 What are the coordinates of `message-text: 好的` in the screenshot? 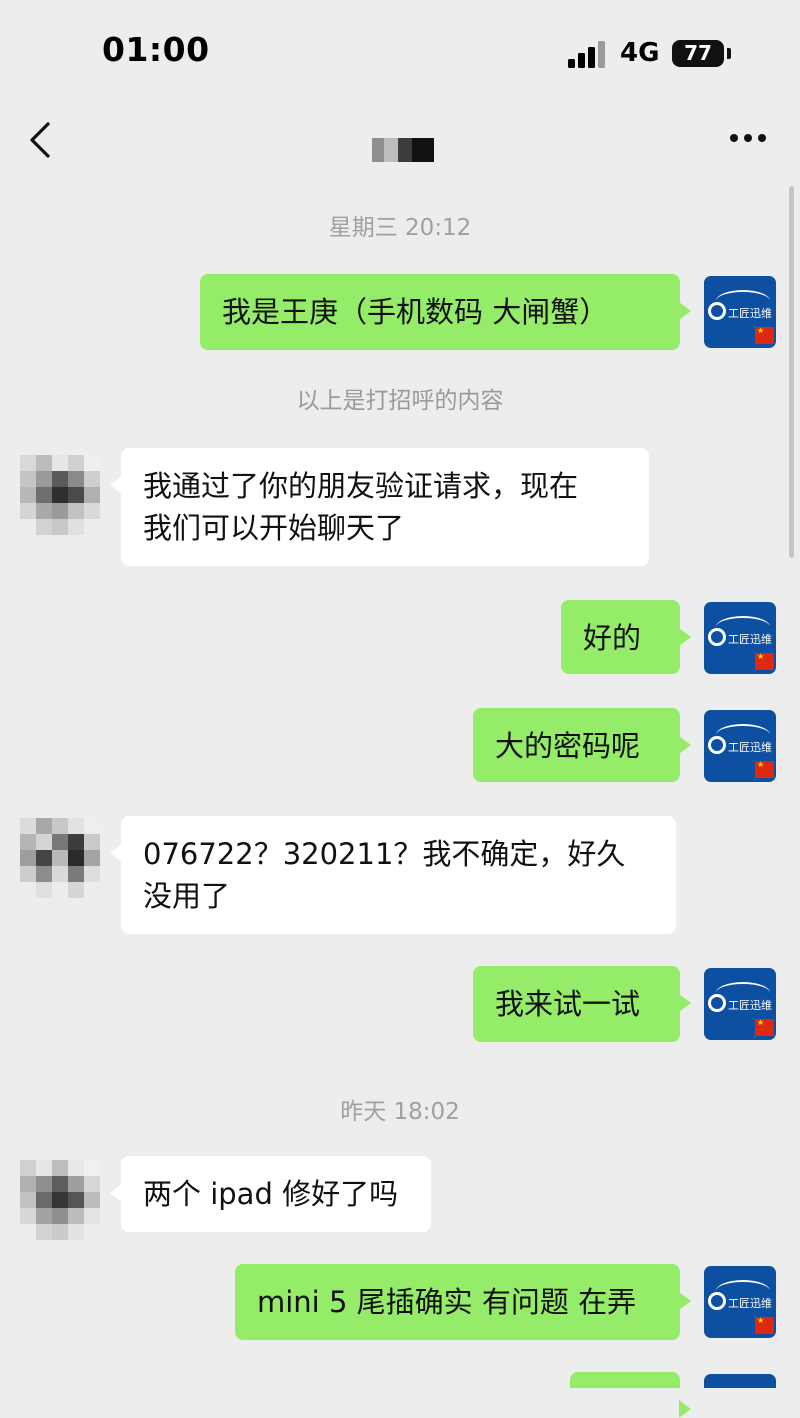 It's located at (612, 638).